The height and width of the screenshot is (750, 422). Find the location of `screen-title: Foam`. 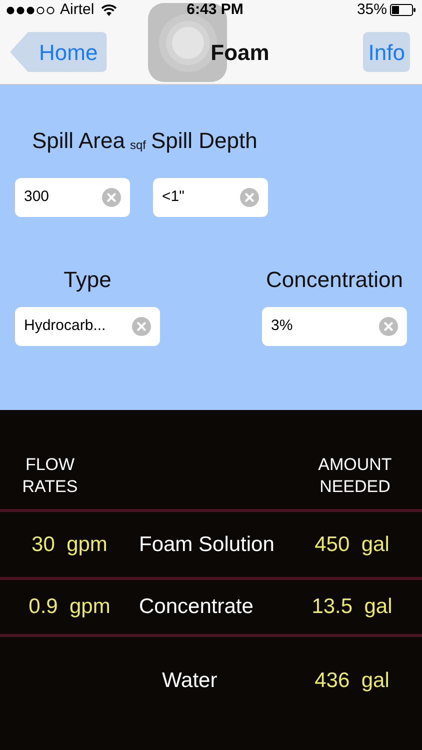

screen-title: Foam is located at coordinates (240, 52).